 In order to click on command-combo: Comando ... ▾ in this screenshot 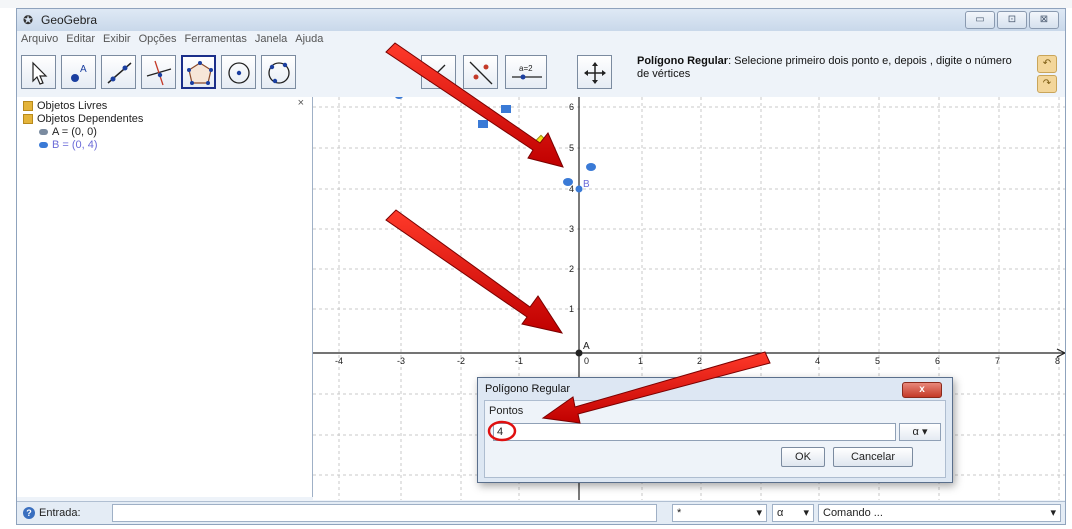, I will do `click(939, 513)`.